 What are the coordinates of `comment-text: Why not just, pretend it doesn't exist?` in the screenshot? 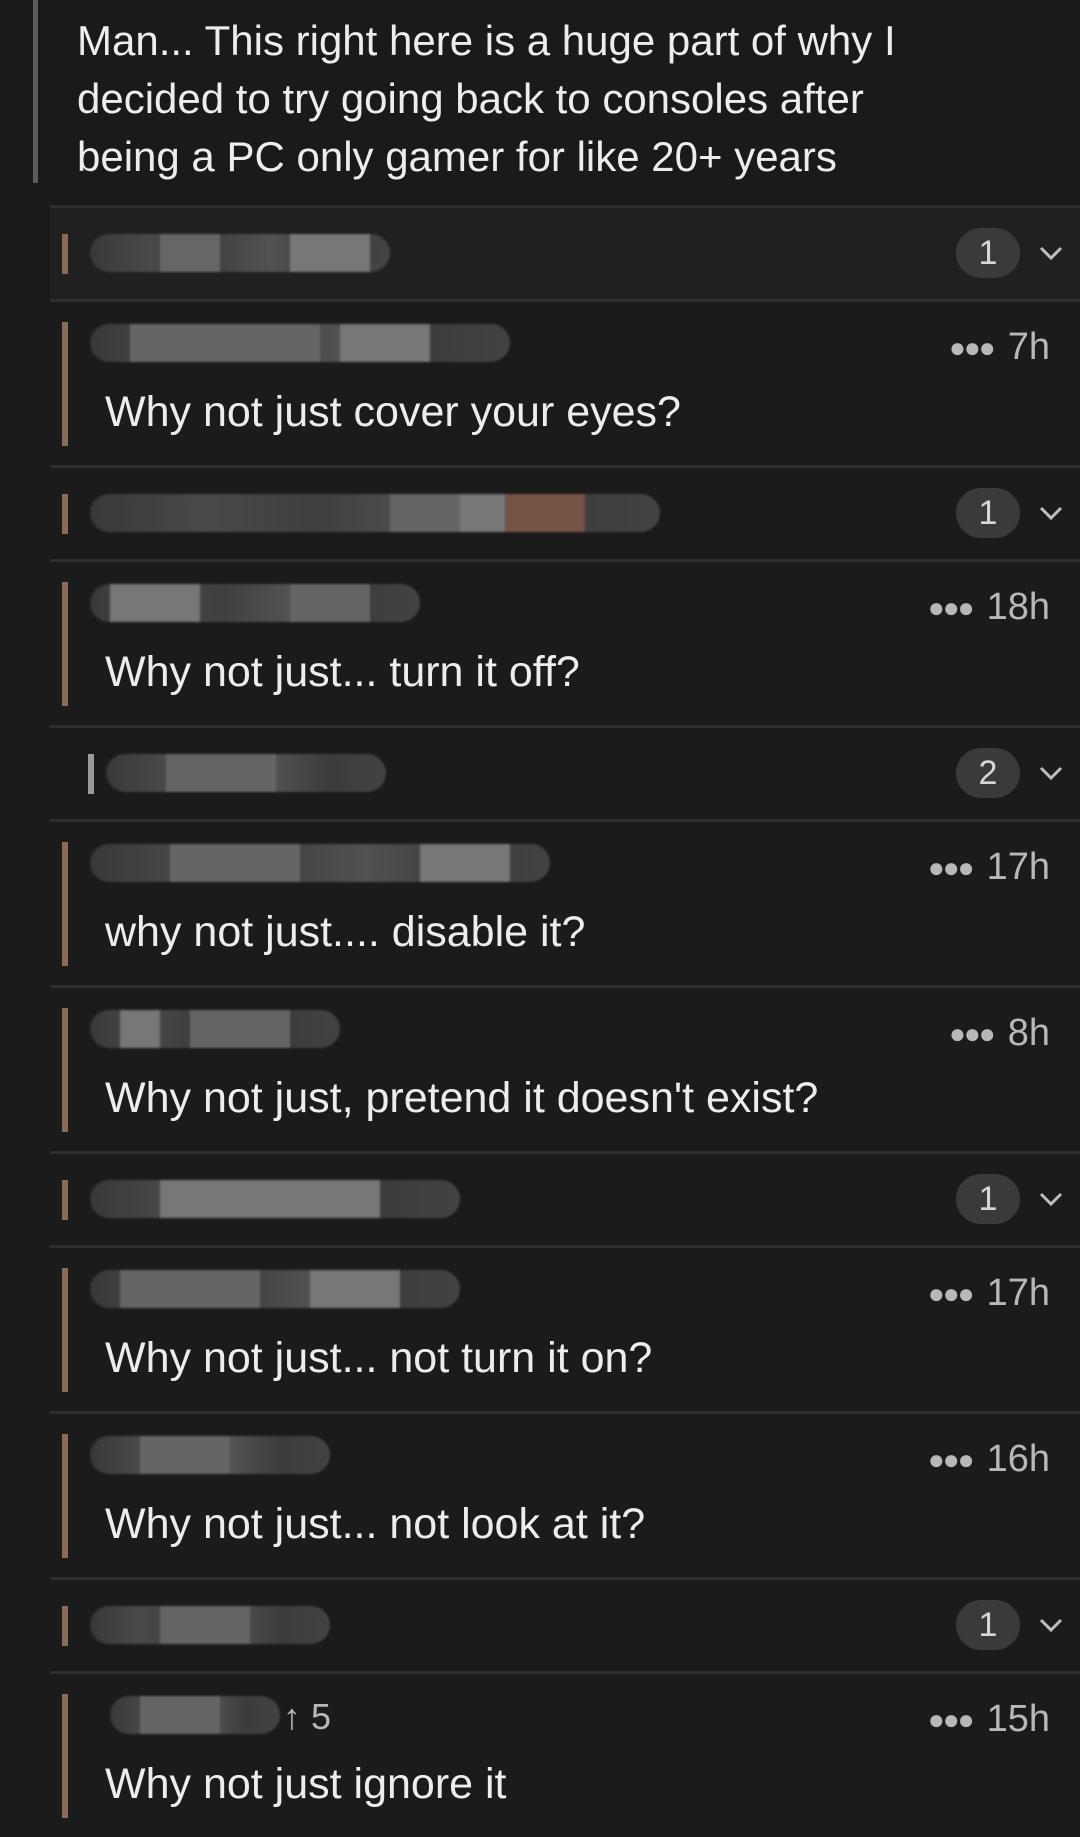 It's located at (462, 1098).